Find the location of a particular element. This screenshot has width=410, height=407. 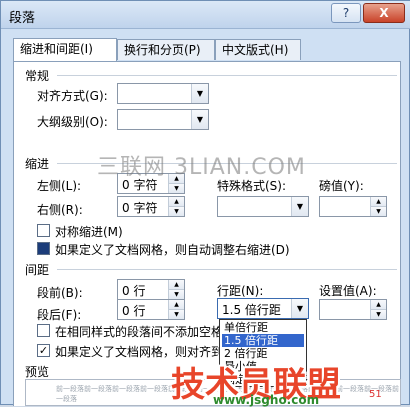

spacing-at-spinner: ▲ ▼ is located at coordinates (353, 309).